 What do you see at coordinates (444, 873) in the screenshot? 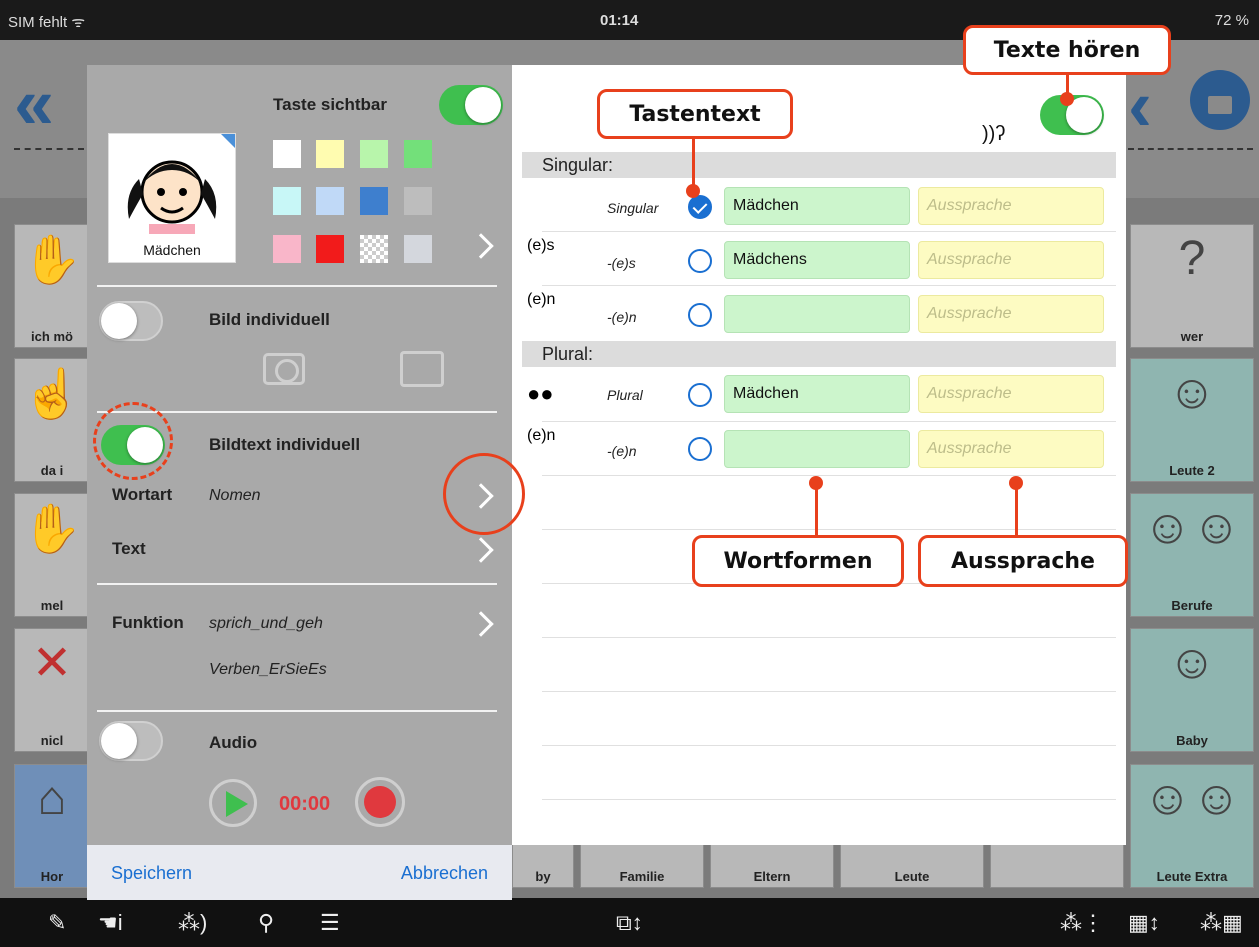
I see `cancel-button: Abbrechen` at bounding box center [444, 873].